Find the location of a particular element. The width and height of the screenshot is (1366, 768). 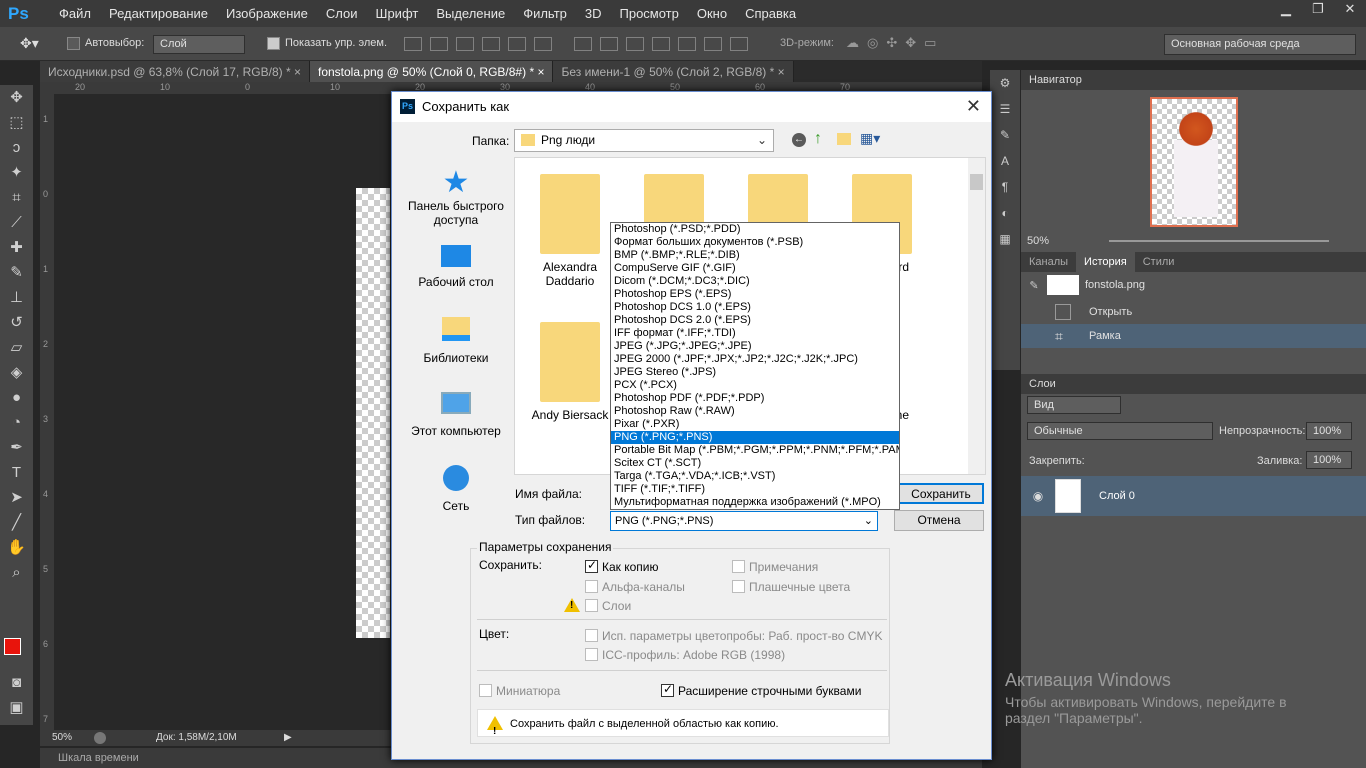

filetype-option: Photoshop Raw (*.RAW) is located at coordinates (755, 411).